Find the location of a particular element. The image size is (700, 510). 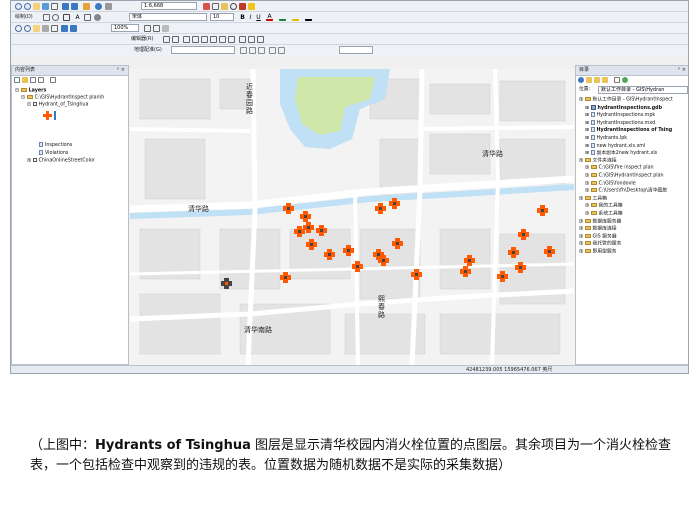

font-size-combo: 10 is located at coordinates (222, 17).